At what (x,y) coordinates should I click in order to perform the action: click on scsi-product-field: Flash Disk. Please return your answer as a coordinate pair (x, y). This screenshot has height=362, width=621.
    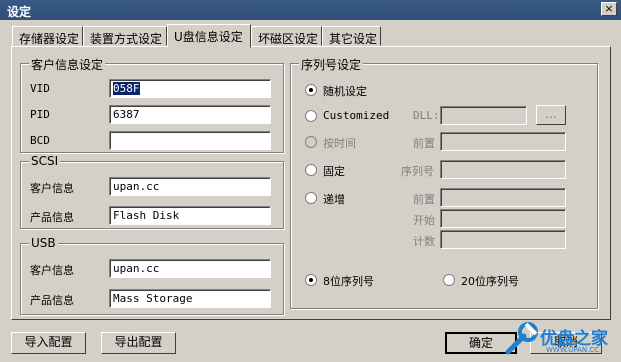
    Looking at the image, I should click on (190, 215).